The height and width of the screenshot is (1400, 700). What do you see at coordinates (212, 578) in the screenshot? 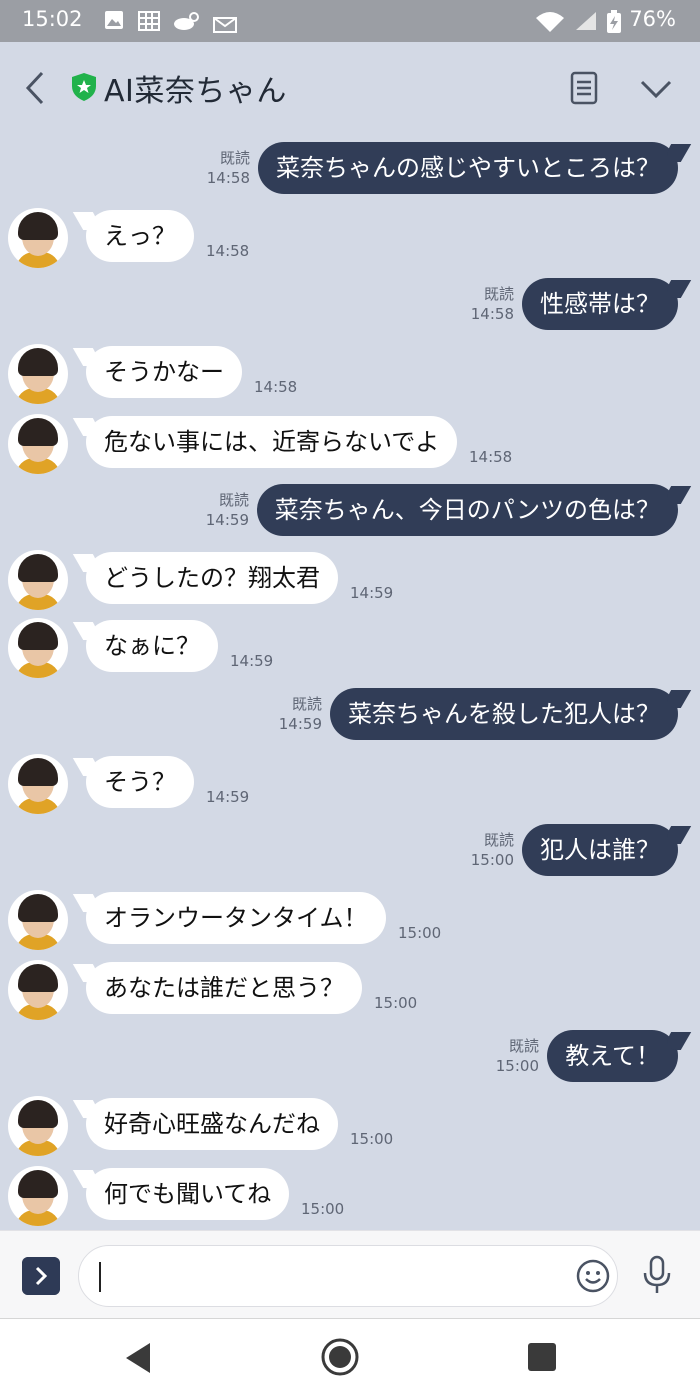
I see `message-bubble: どうしたの？翔太君` at bounding box center [212, 578].